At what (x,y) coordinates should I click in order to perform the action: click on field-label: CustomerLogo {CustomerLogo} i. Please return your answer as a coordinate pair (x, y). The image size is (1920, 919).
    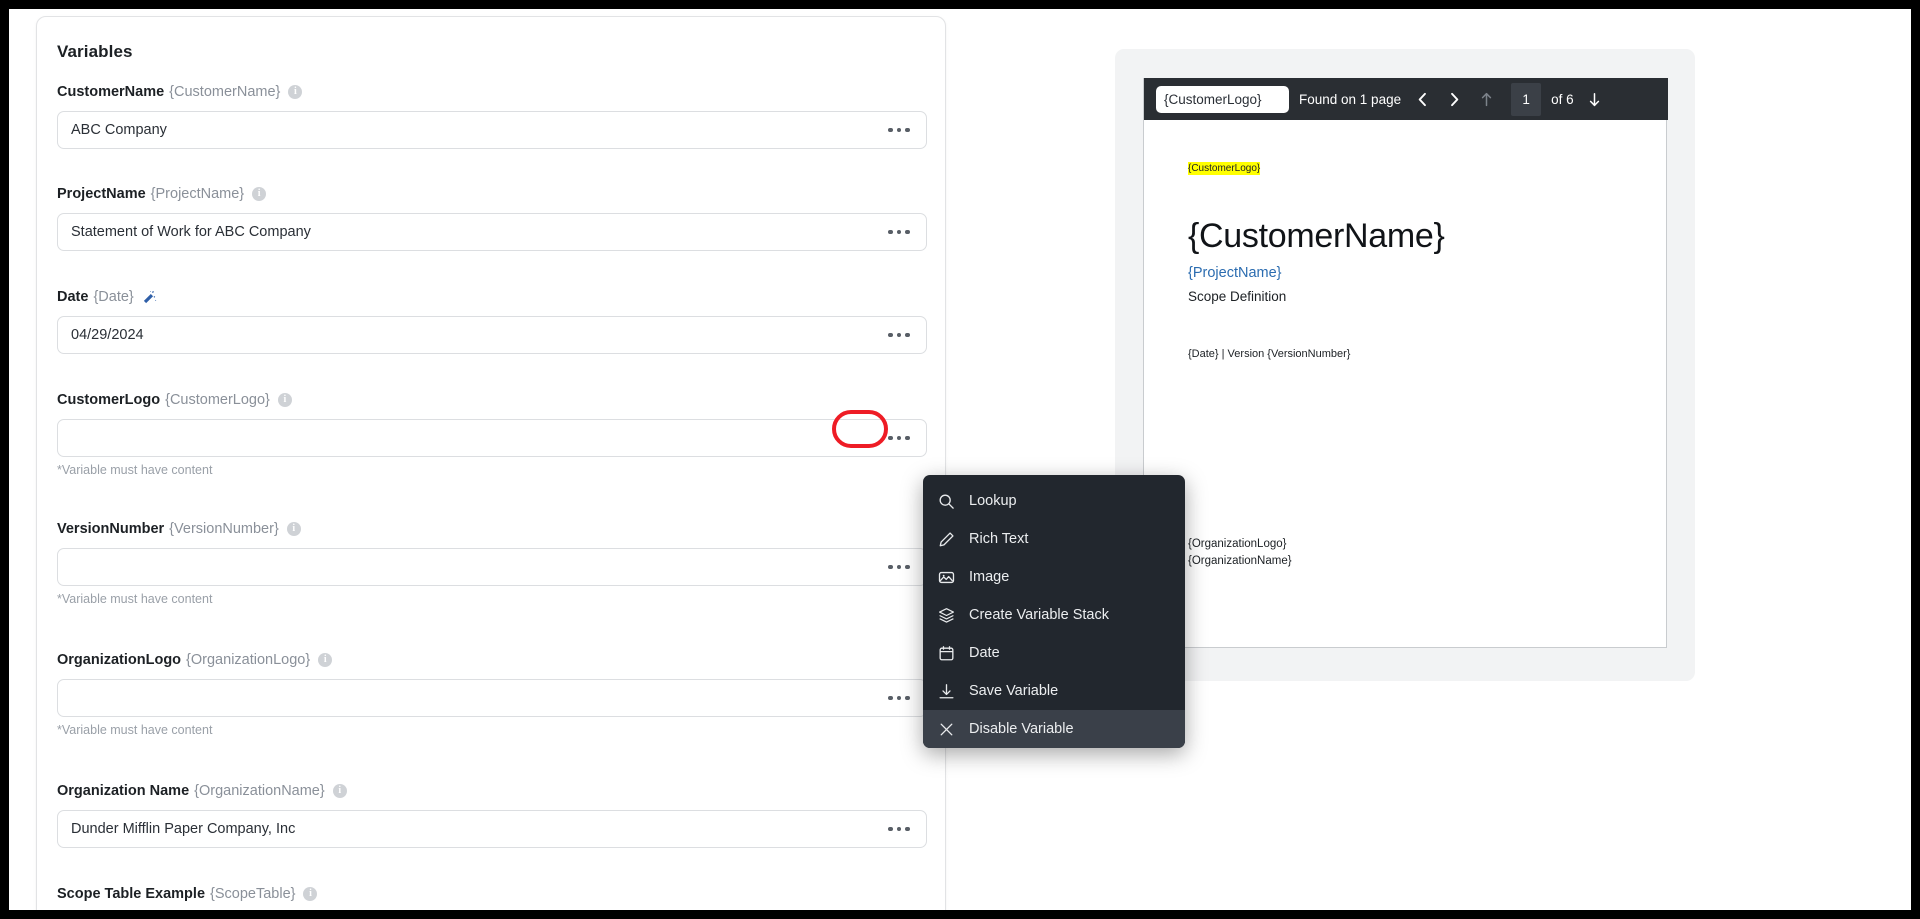
    Looking at the image, I should click on (492, 400).